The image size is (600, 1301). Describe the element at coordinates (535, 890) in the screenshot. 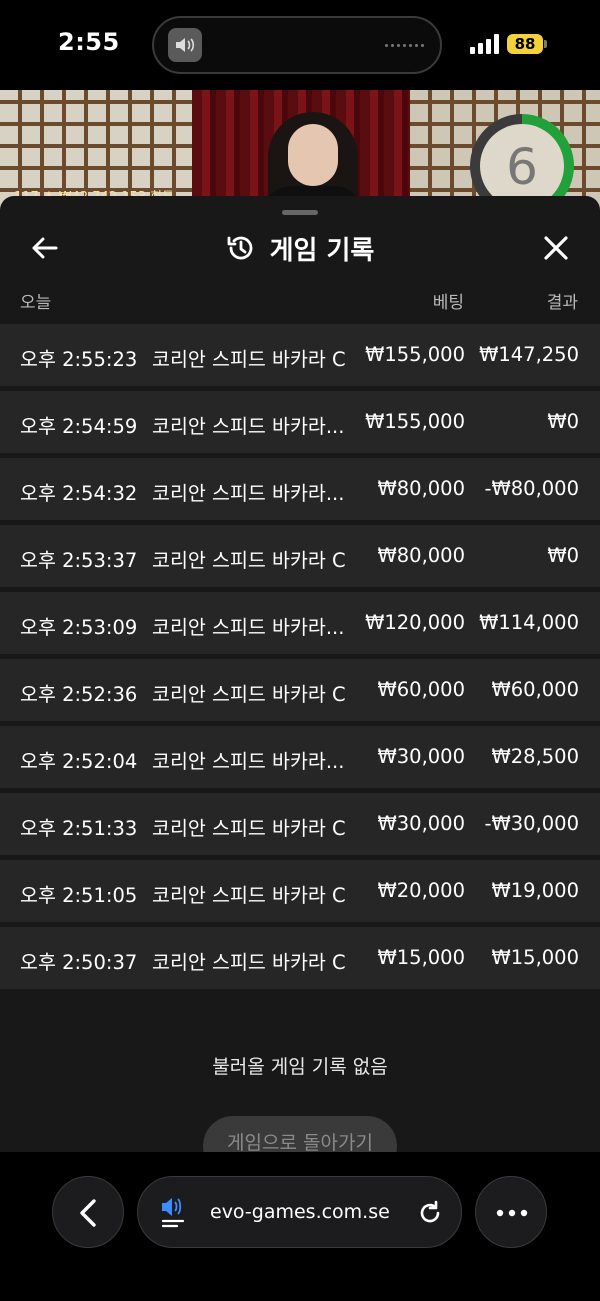

I see `row-result: ₩19,000` at that location.